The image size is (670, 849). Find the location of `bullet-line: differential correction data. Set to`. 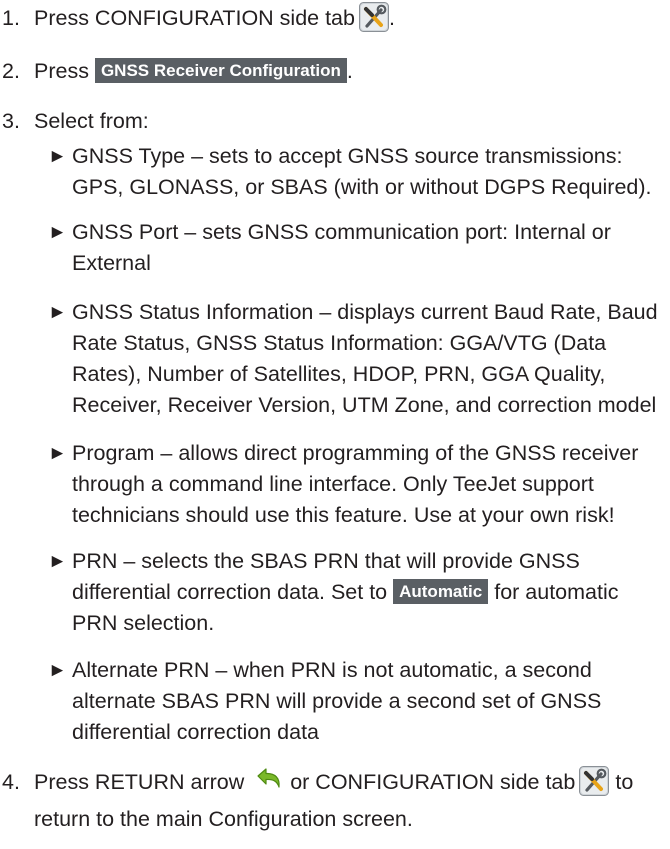

bullet-line: differential correction data. Set to is located at coordinates (230, 592).